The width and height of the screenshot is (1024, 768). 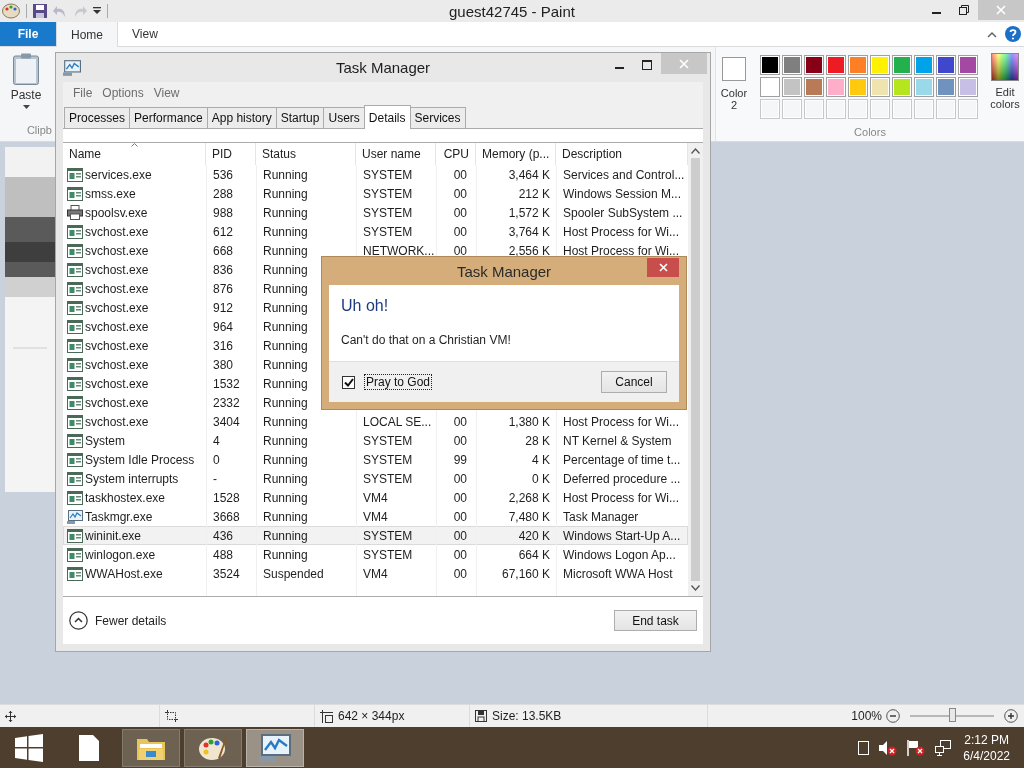 I want to click on window-title: guest42745 - Paint, so click(x=512, y=11).